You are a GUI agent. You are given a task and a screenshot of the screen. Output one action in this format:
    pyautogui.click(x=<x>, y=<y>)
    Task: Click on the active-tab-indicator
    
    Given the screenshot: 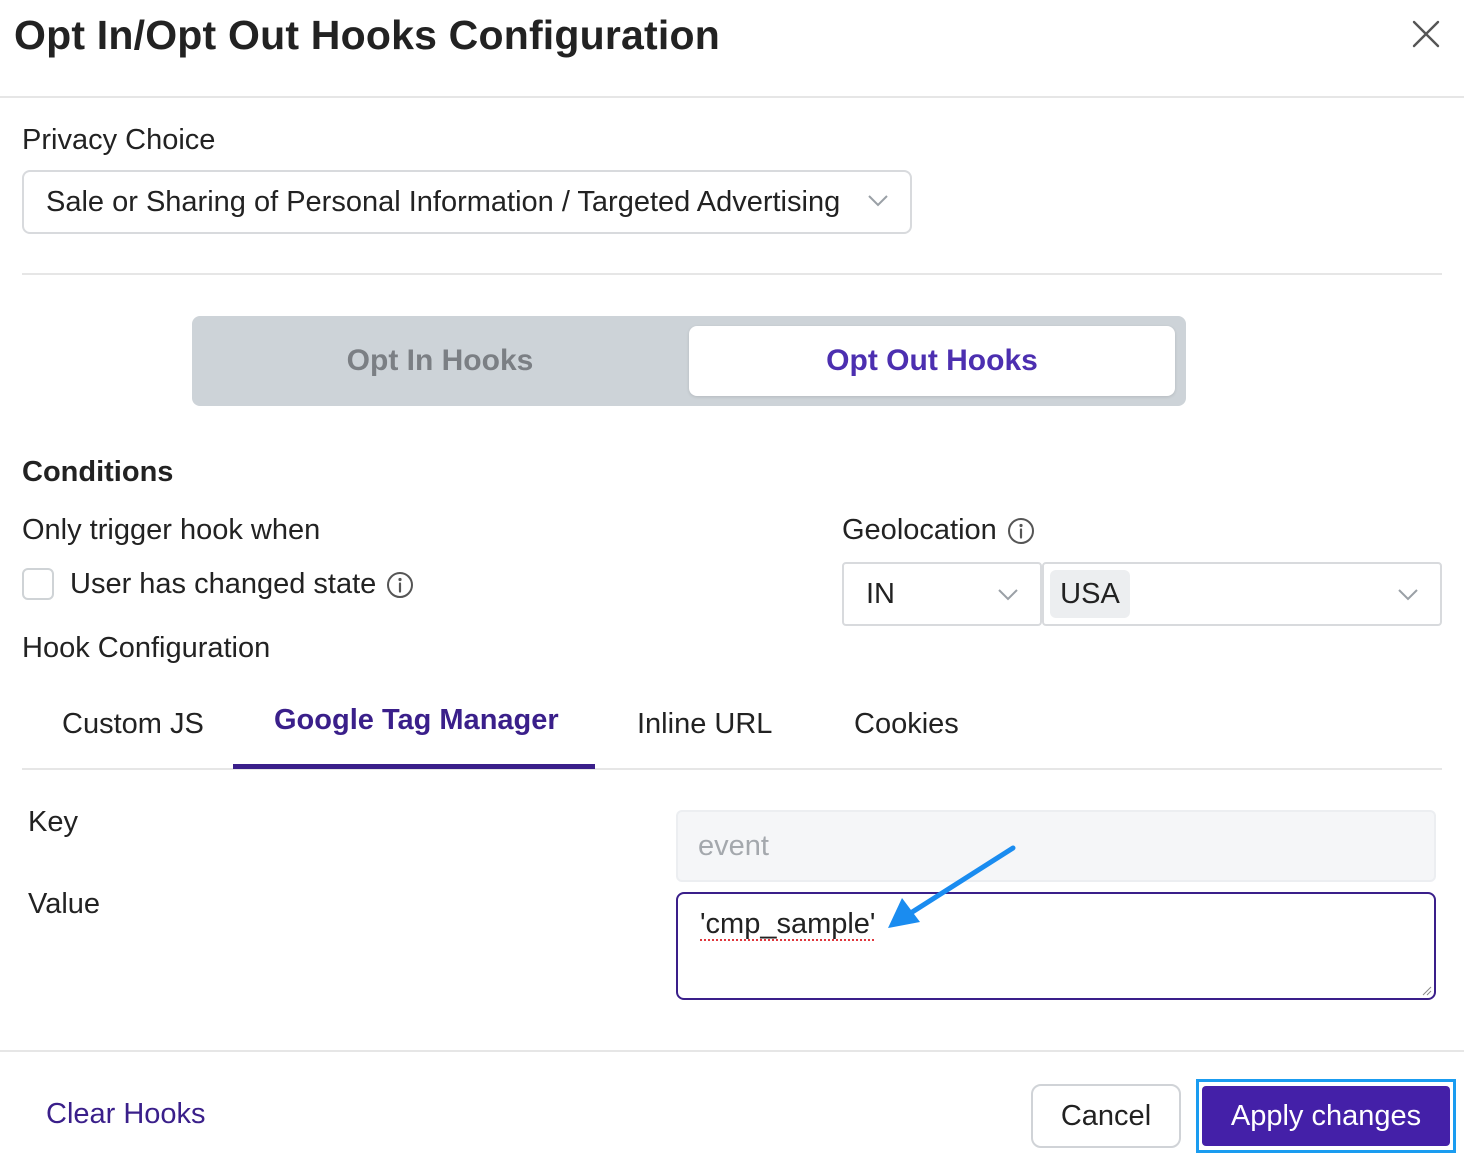 What is the action you would take?
    pyautogui.click(x=414, y=766)
    